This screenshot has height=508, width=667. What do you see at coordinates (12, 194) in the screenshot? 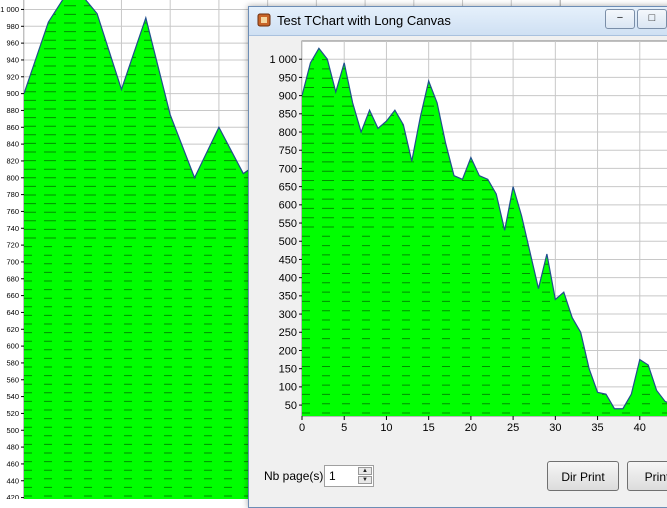
I see `y-tick-label: 780` at bounding box center [12, 194].